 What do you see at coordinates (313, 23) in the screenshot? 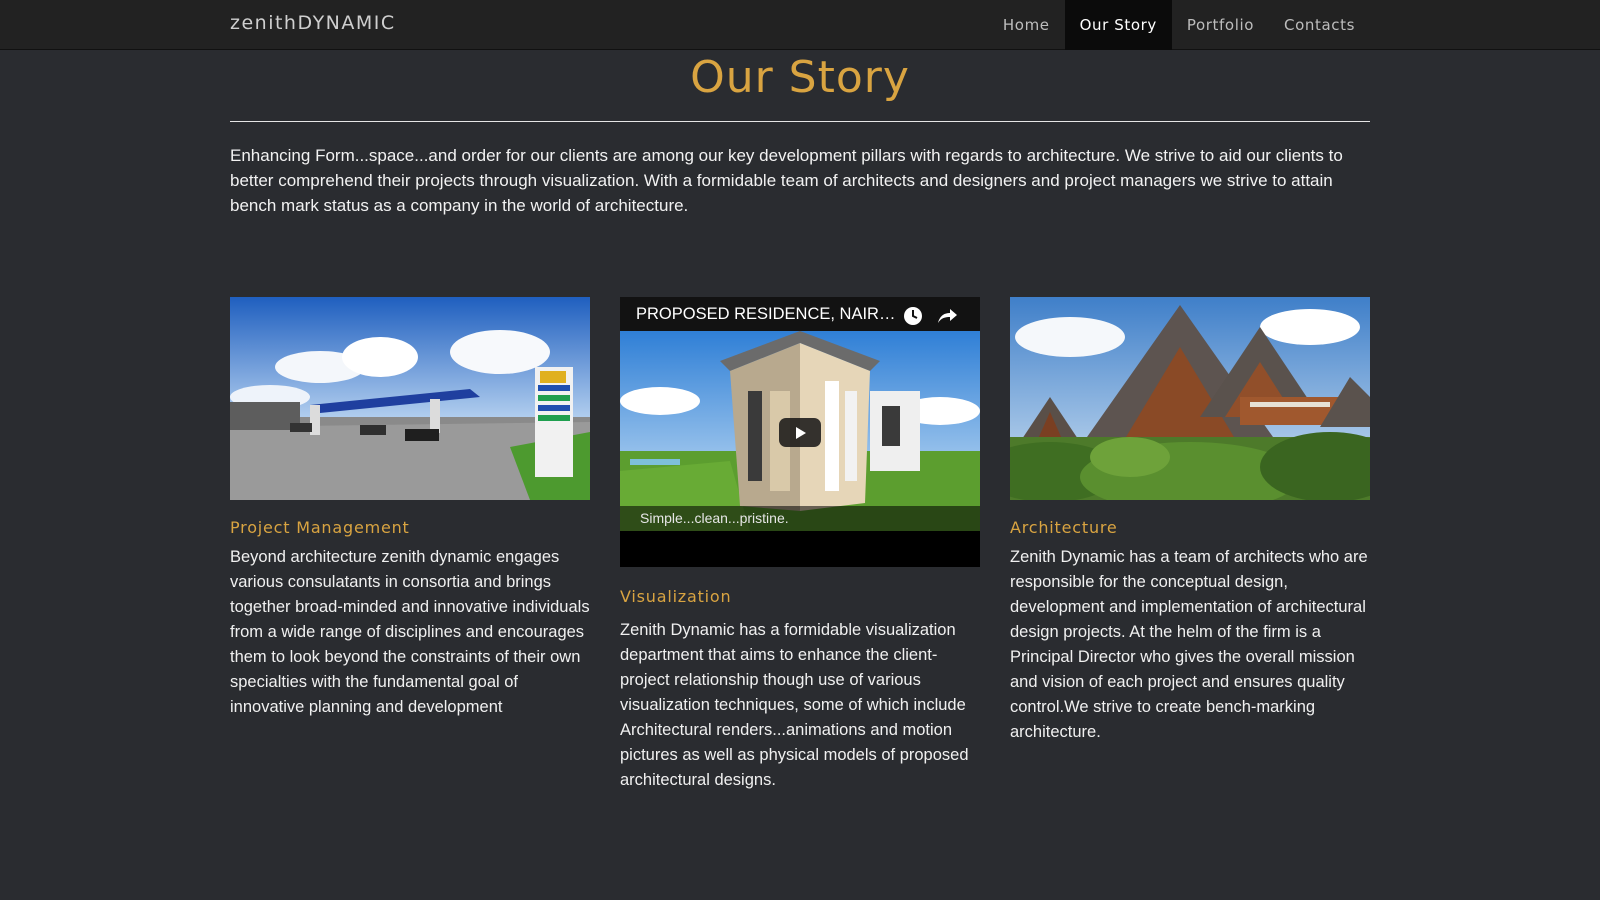
I see `brand-logo: zenithDYNAMIC` at bounding box center [313, 23].